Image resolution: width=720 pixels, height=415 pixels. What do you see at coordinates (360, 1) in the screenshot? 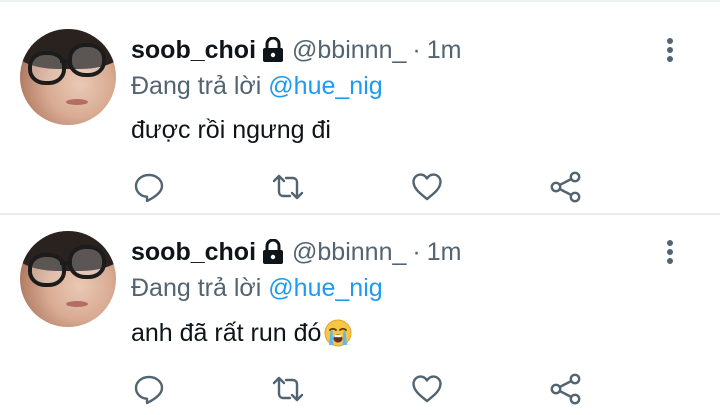
I see `top-divider` at bounding box center [360, 1].